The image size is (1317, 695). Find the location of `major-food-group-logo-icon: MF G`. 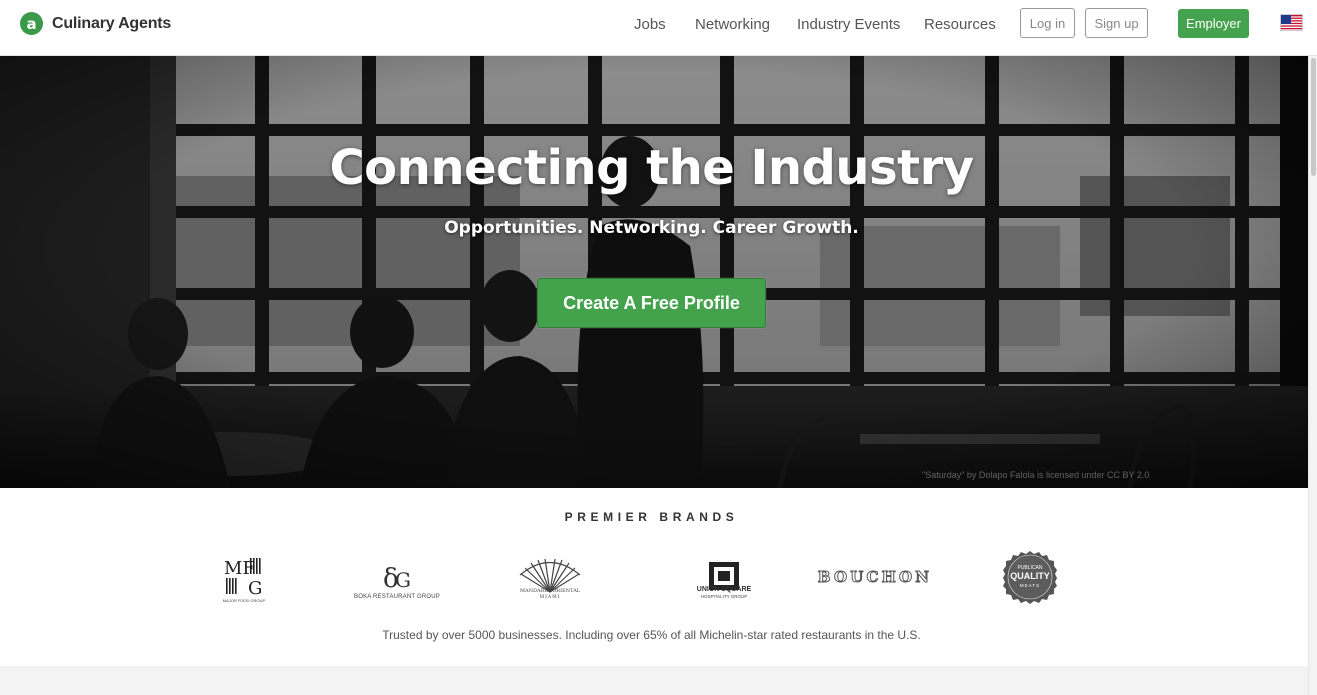

major-food-group-logo-icon: MF G is located at coordinates (243, 578).